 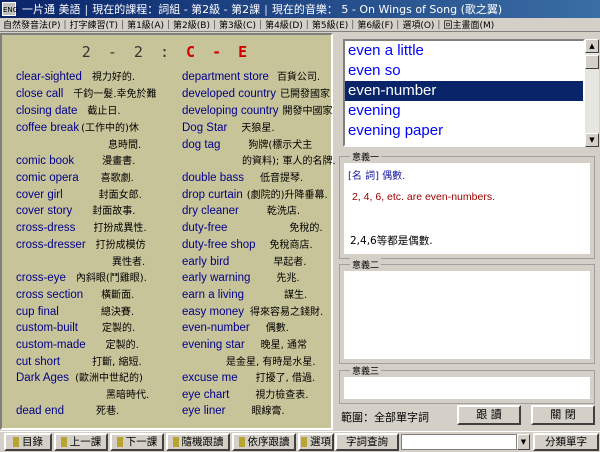 What do you see at coordinates (257, 110) in the screenshot?
I see `vocab-entry: developing country 開發中國家` at bounding box center [257, 110].